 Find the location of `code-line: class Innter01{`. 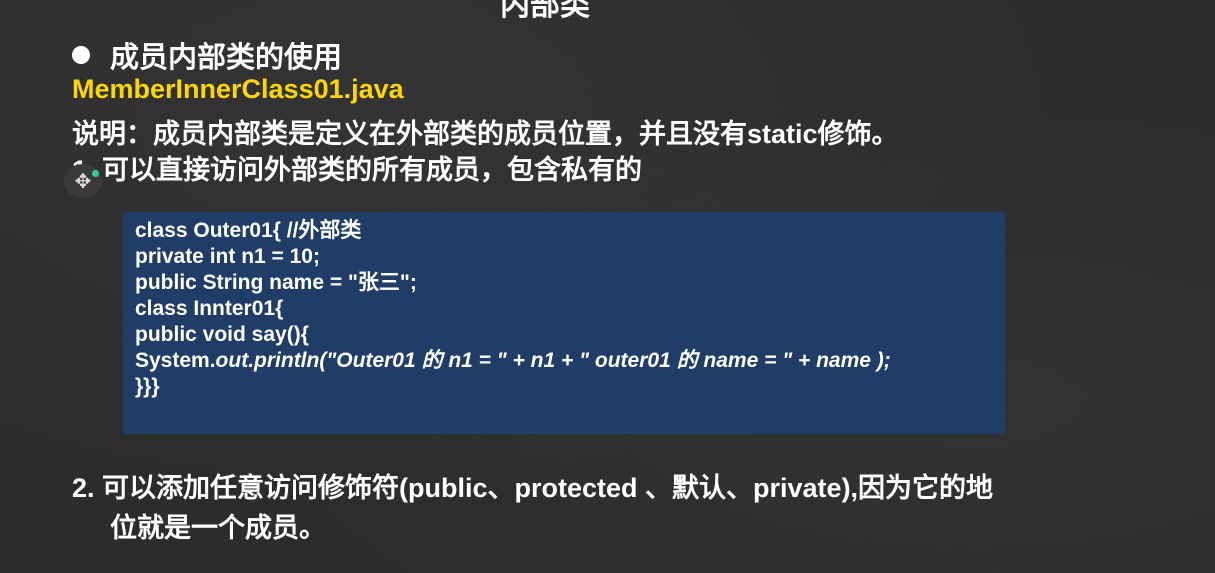

code-line: class Innter01{ is located at coordinates (209, 308).